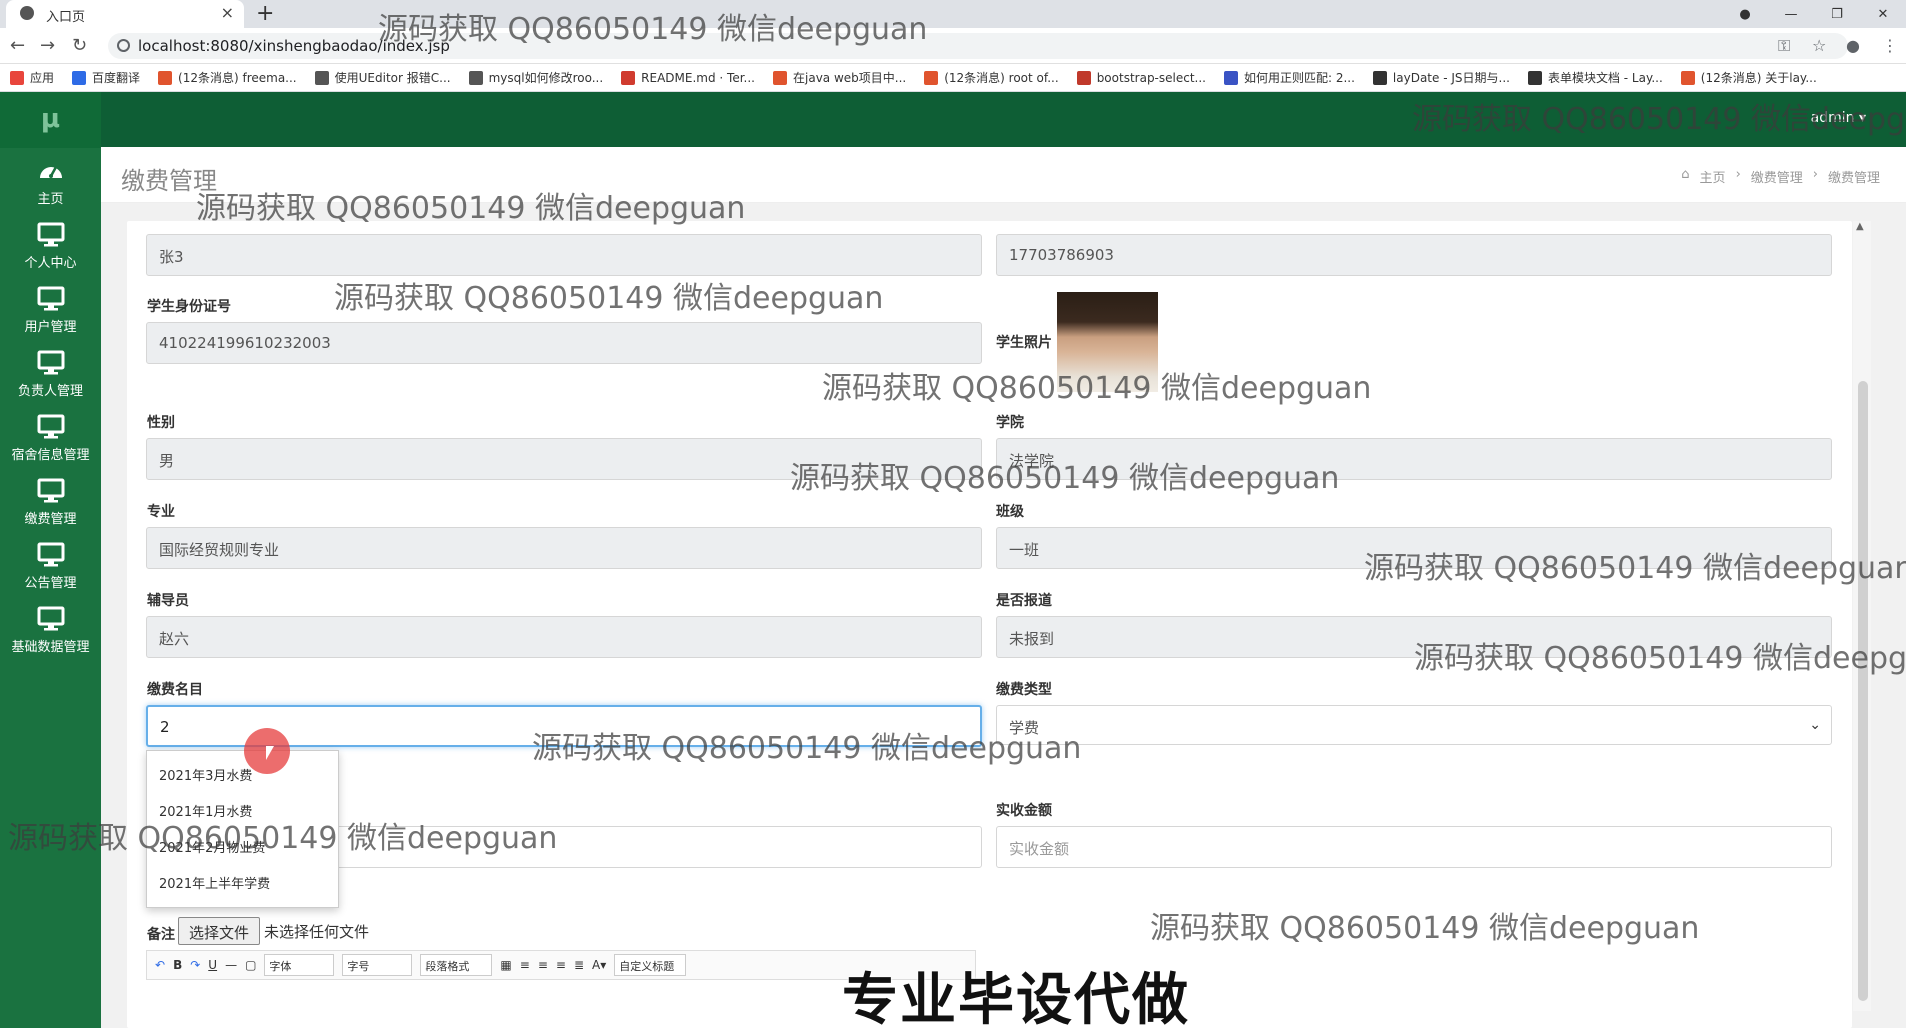 This screenshot has height=1036, width=1906. I want to click on redo-icon: ↷, so click(195, 965).